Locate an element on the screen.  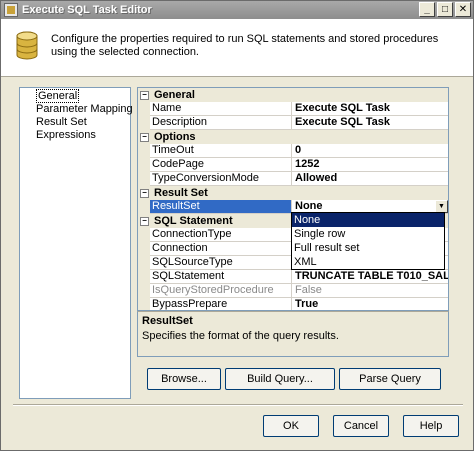
property-row-codepage: CodePage 1252 is located at coordinates (293, 165).